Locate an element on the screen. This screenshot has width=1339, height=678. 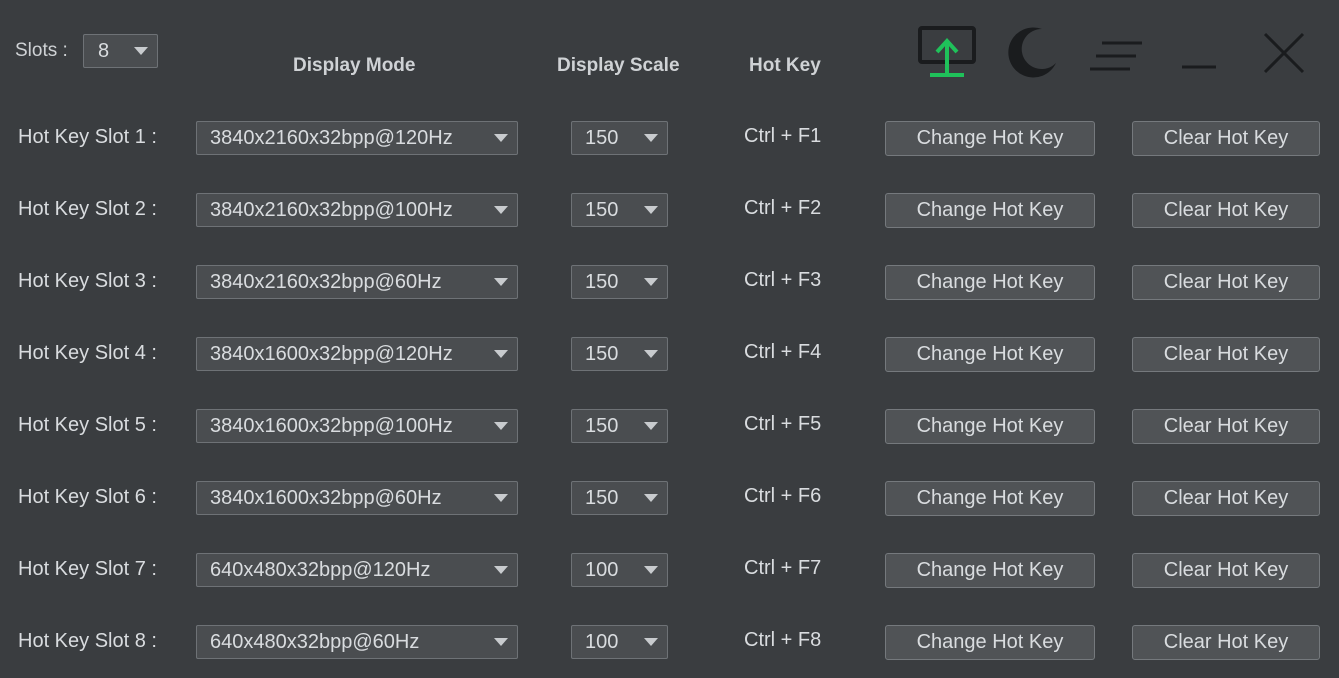
hot-key-value: Ctrl + F4 is located at coordinates (783, 352).